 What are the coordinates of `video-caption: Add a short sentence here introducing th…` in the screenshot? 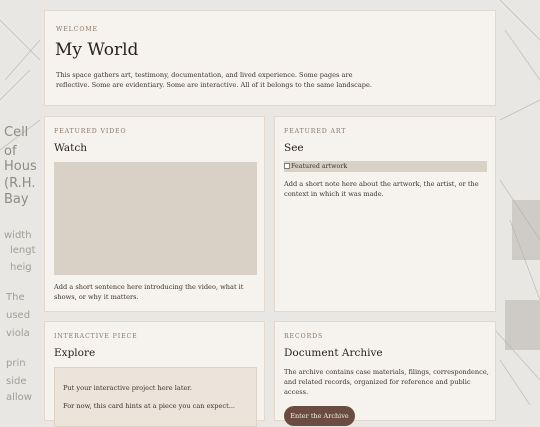 It's located at (149, 292).